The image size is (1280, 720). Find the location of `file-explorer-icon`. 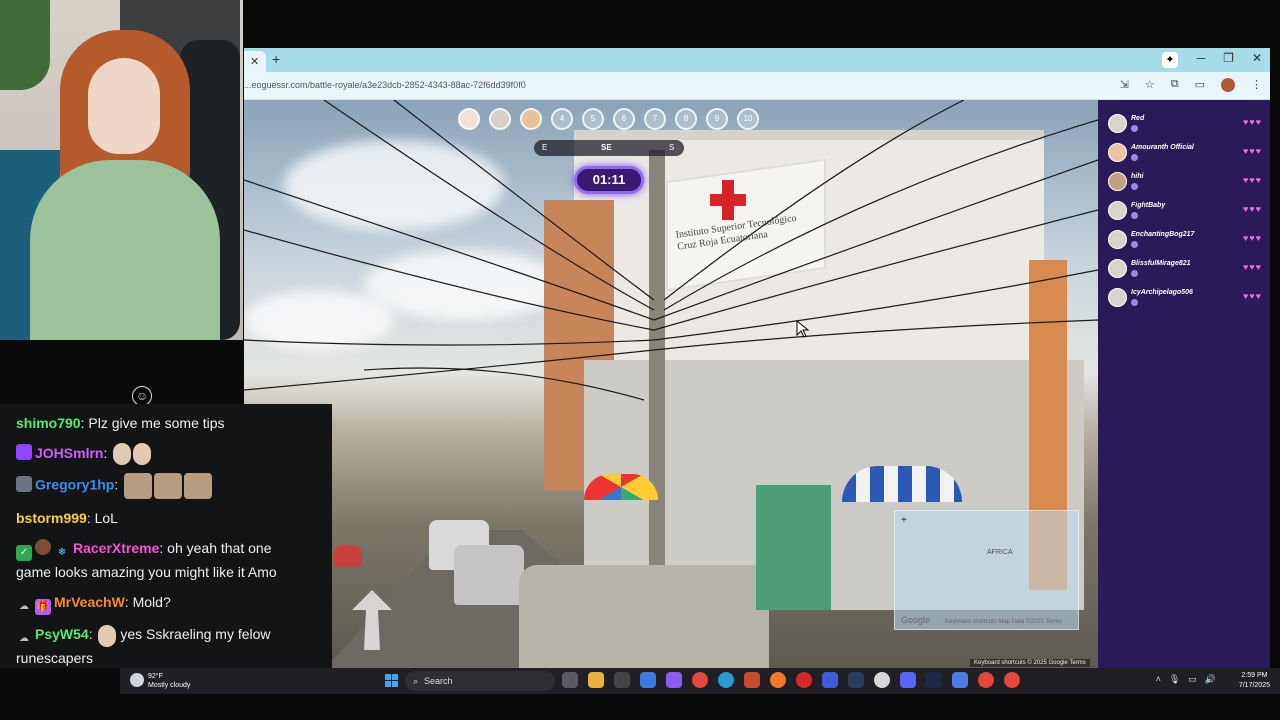

file-explorer-icon is located at coordinates (596, 680).